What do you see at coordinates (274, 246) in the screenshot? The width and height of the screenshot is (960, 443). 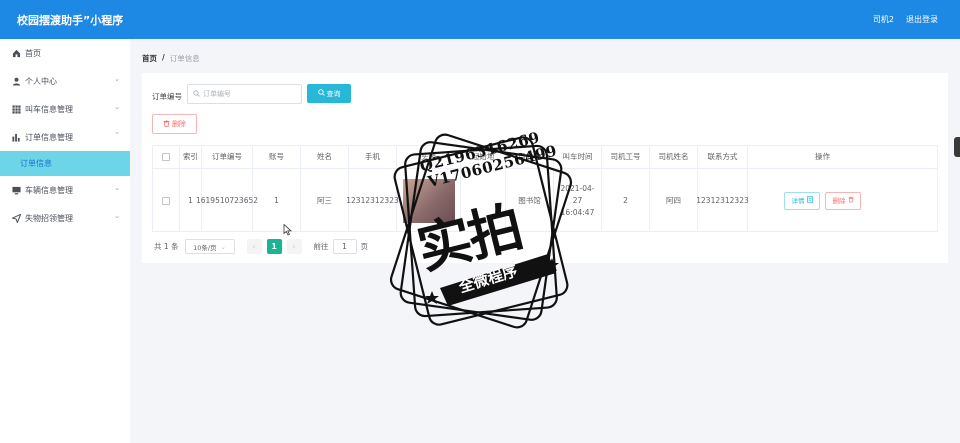 I see `page-number-current: 1` at bounding box center [274, 246].